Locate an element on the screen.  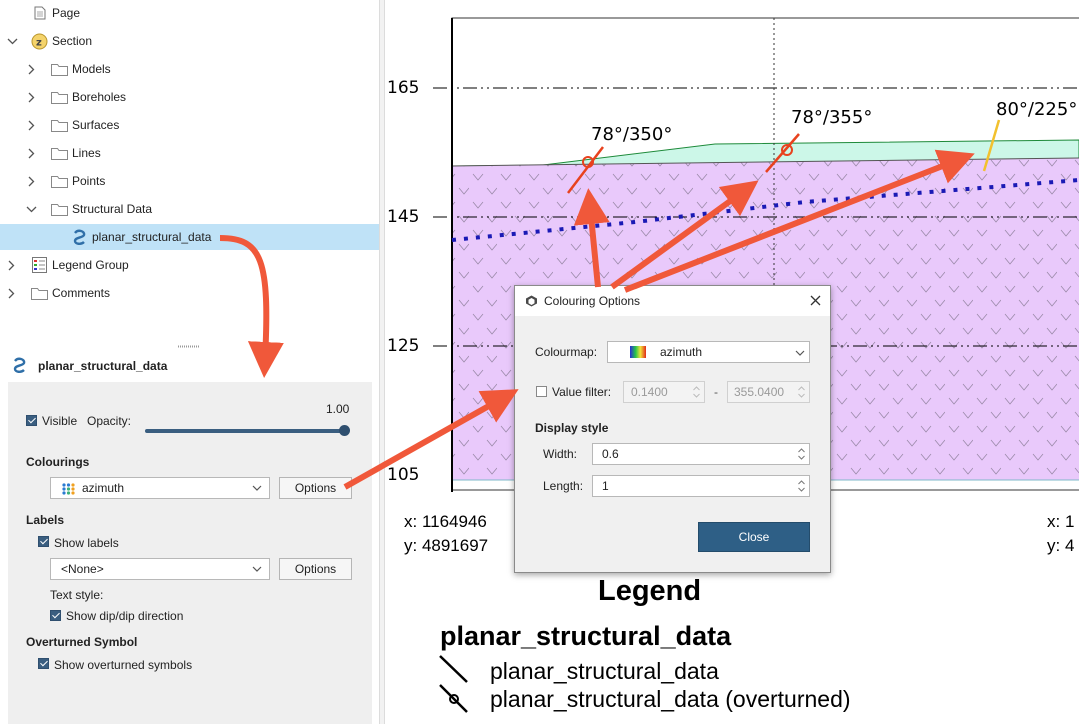
tree-item-planar-structural-data: planar_structural_data is located at coordinates (190, 237).